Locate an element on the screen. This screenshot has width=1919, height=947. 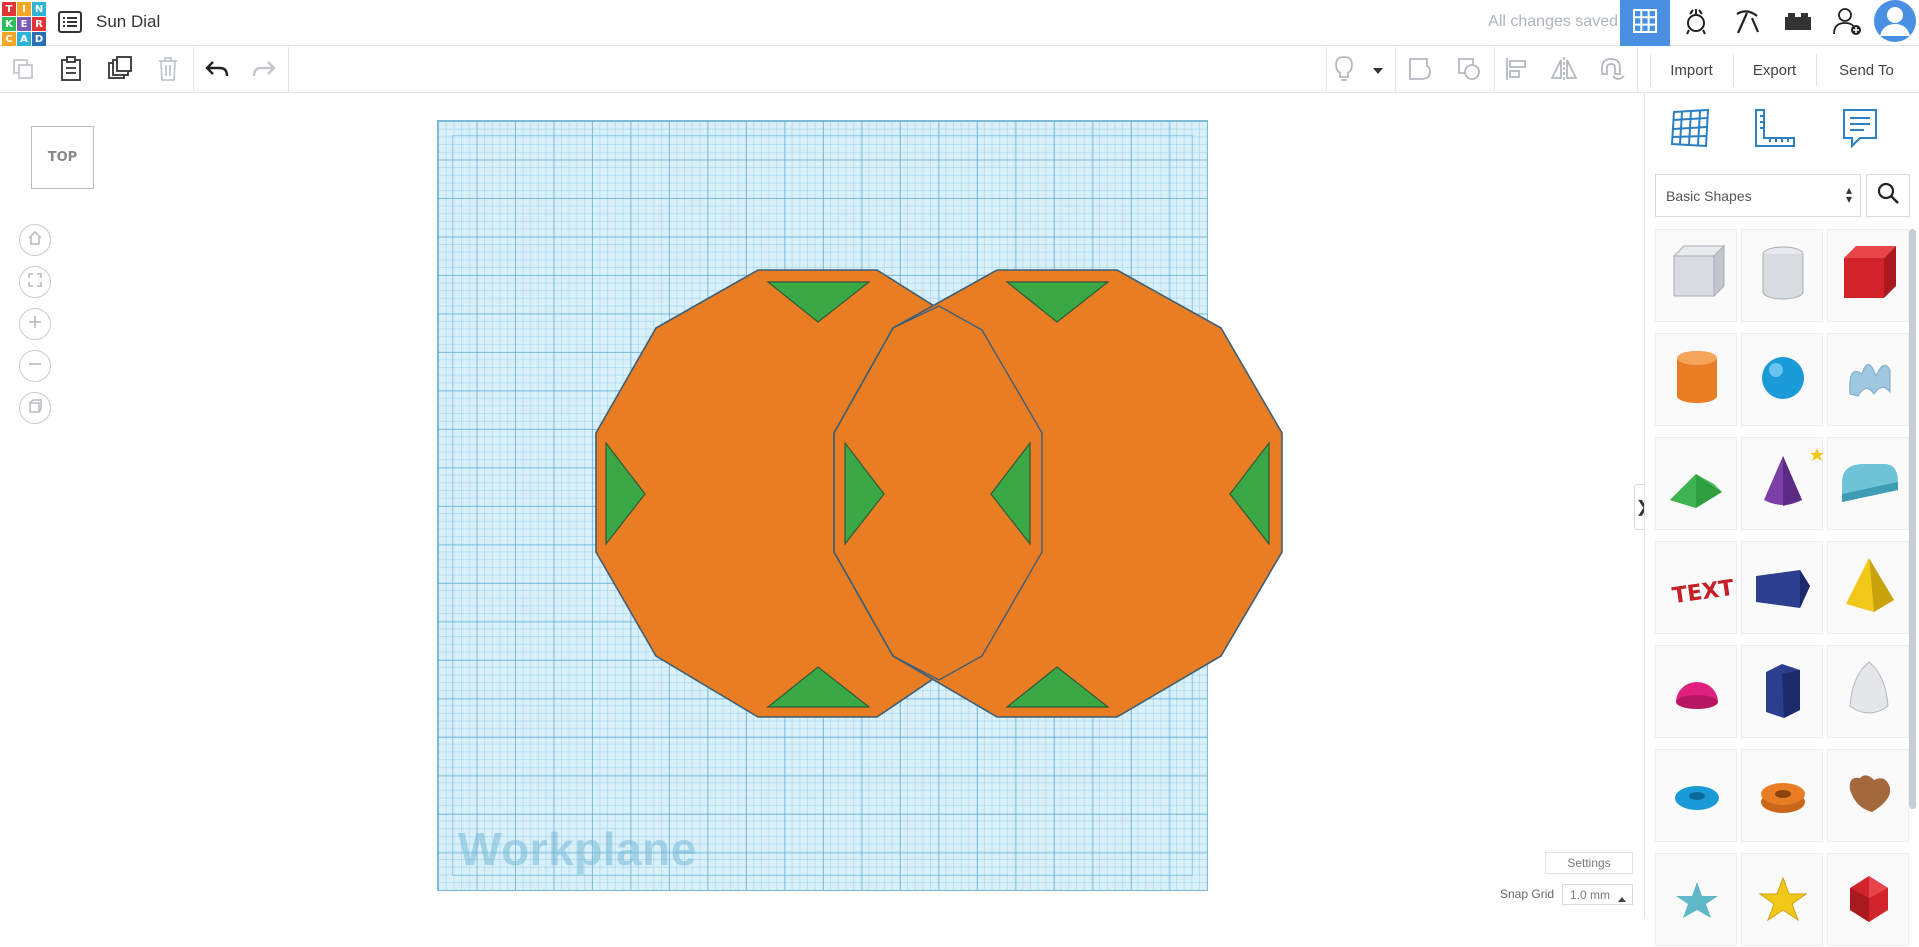
shape-thumbnail: TEXT is located at coordinates (1703, 592).